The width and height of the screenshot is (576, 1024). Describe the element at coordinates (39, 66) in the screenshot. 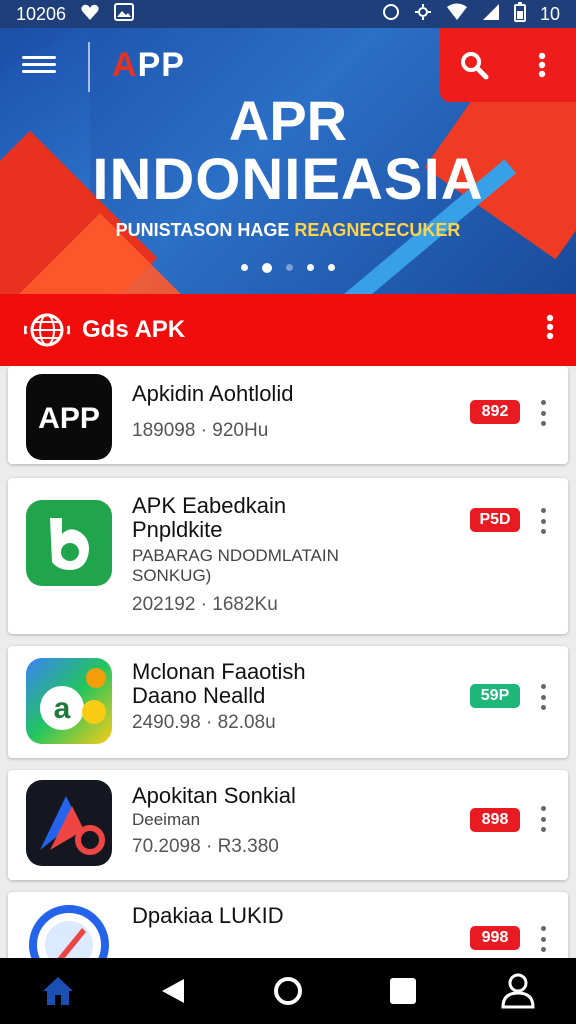

I see `menu-button` at that location.